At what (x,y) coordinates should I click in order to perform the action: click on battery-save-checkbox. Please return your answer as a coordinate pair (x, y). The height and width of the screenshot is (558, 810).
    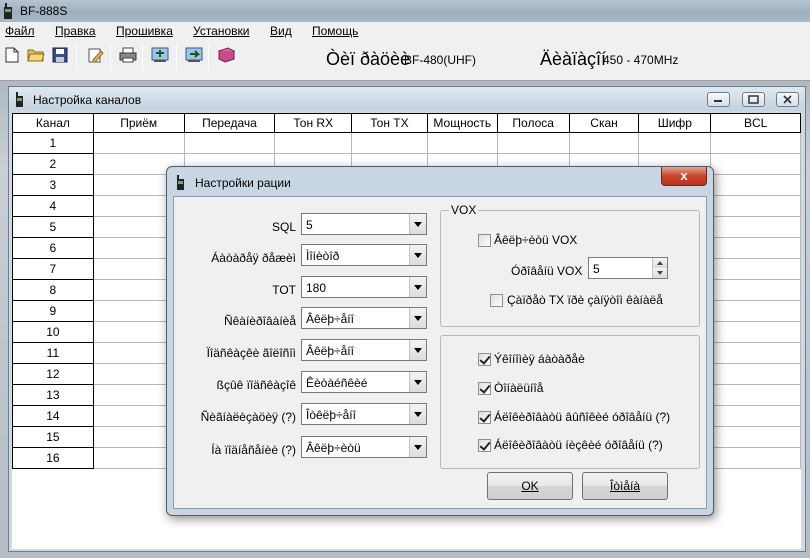
    Looking at the image, I should click on (484, 359).